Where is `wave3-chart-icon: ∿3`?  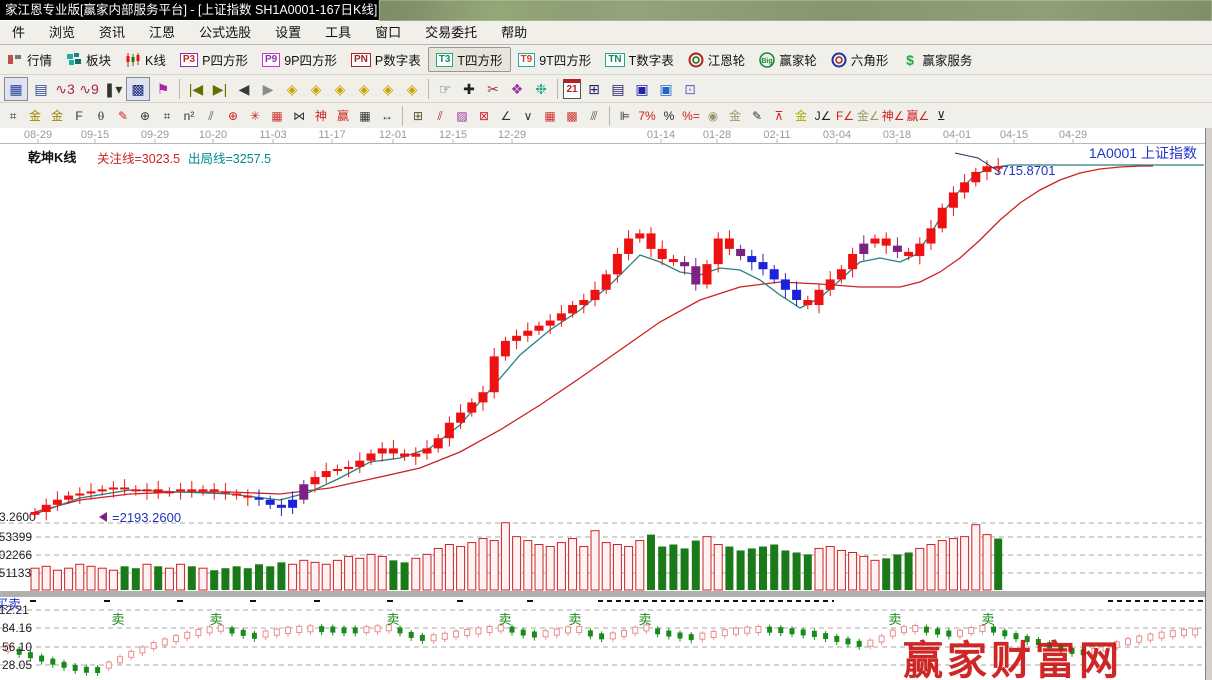 wave3-chart-icon: ∿3 is located at coordinates (65, 89).